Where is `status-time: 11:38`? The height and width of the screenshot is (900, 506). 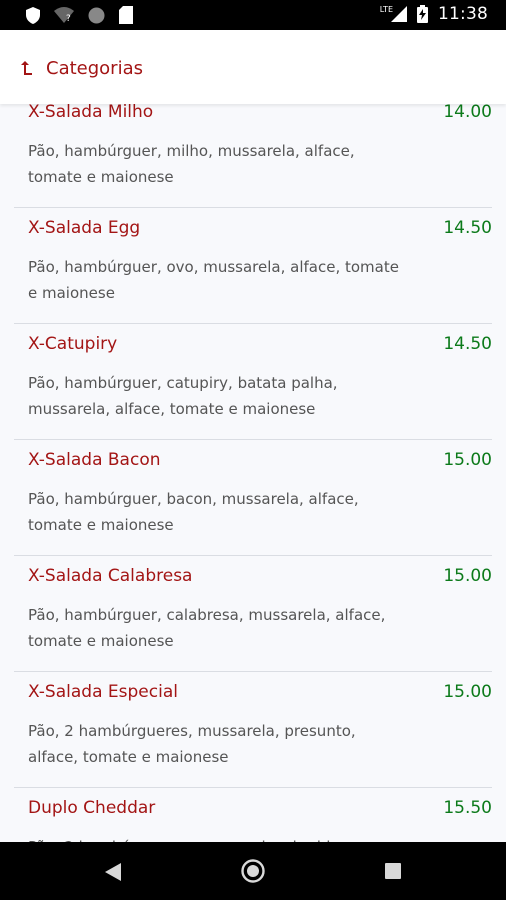 status-time: 11:38 is located at coordinates (463, 14).